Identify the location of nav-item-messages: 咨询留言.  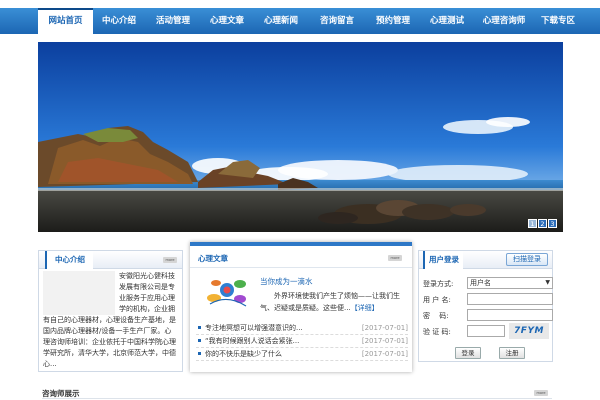
(337, 21).